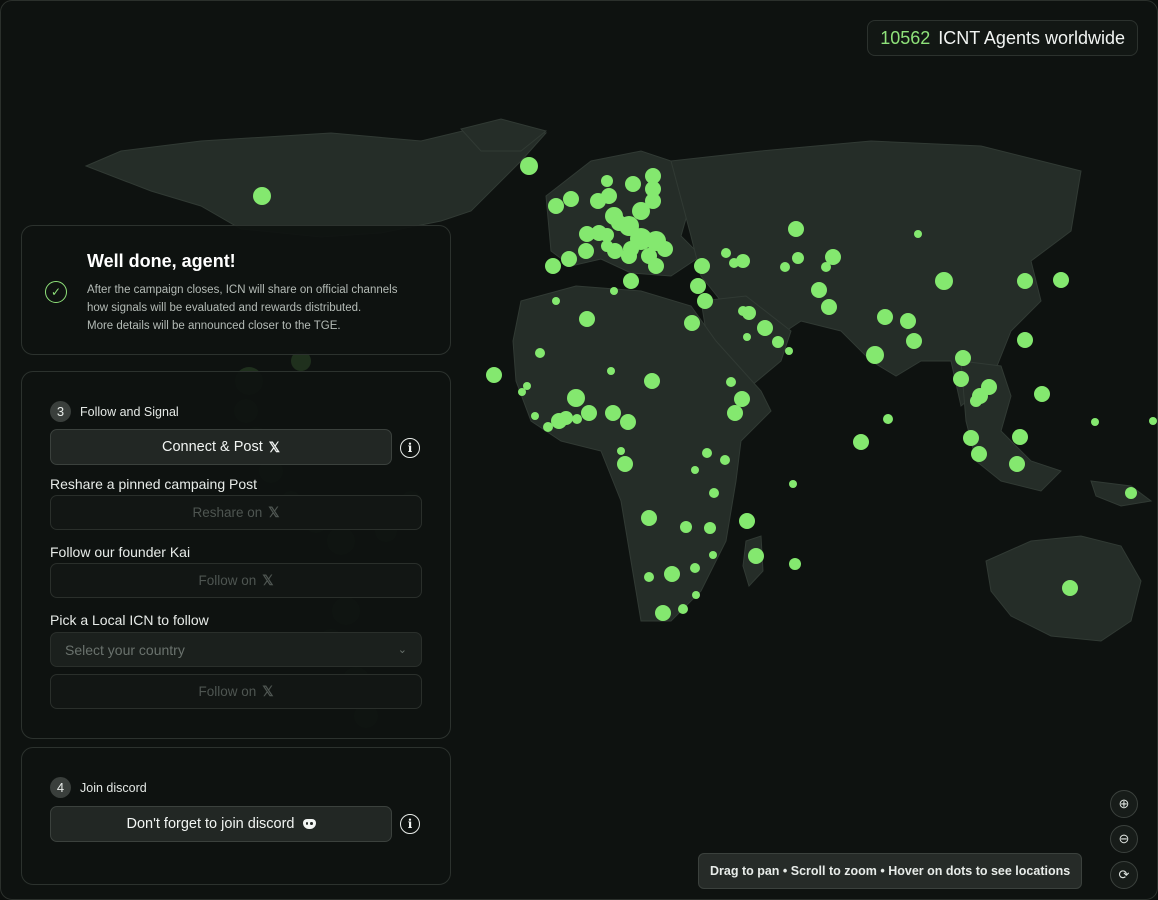 This screenshot has height=900, width=1158. I want to click on connect-post-button: Connect & Post 𝕏, so click(221, 447).